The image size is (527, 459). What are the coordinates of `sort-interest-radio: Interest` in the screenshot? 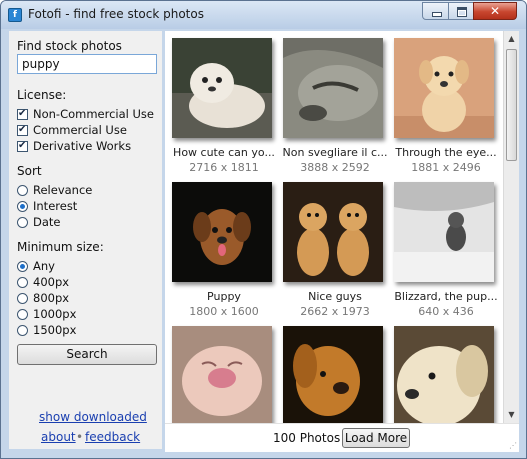 It's located at (47, 206).